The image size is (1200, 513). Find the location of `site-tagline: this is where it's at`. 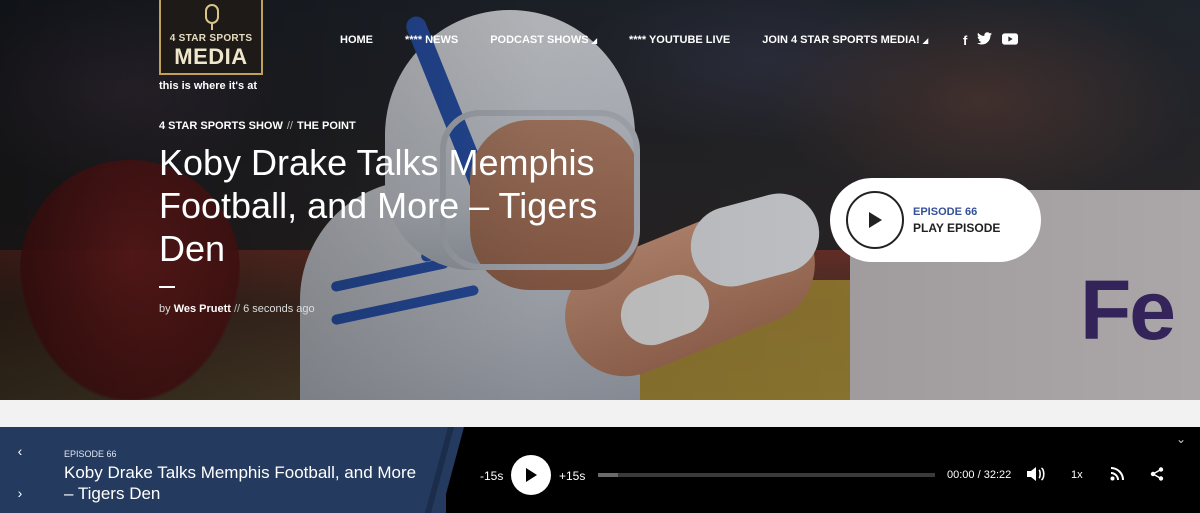

site-tagline: this is where it's at is located at coordinates (208, 86).